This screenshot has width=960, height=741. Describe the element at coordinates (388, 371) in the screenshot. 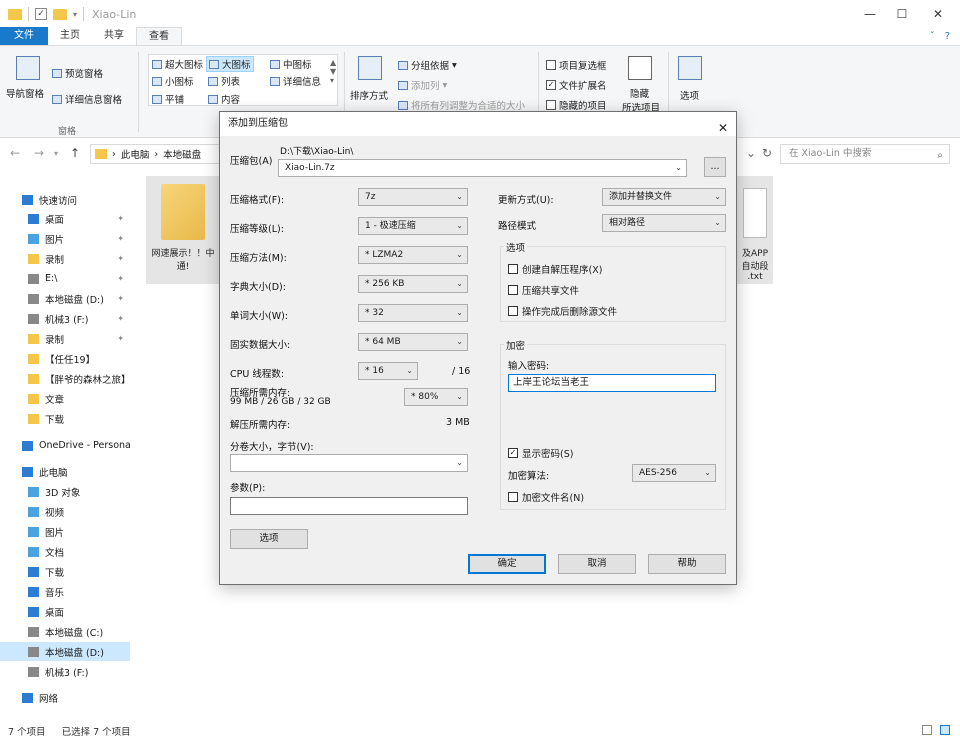

I see `threads-select: * 16 ⌄` at that location.